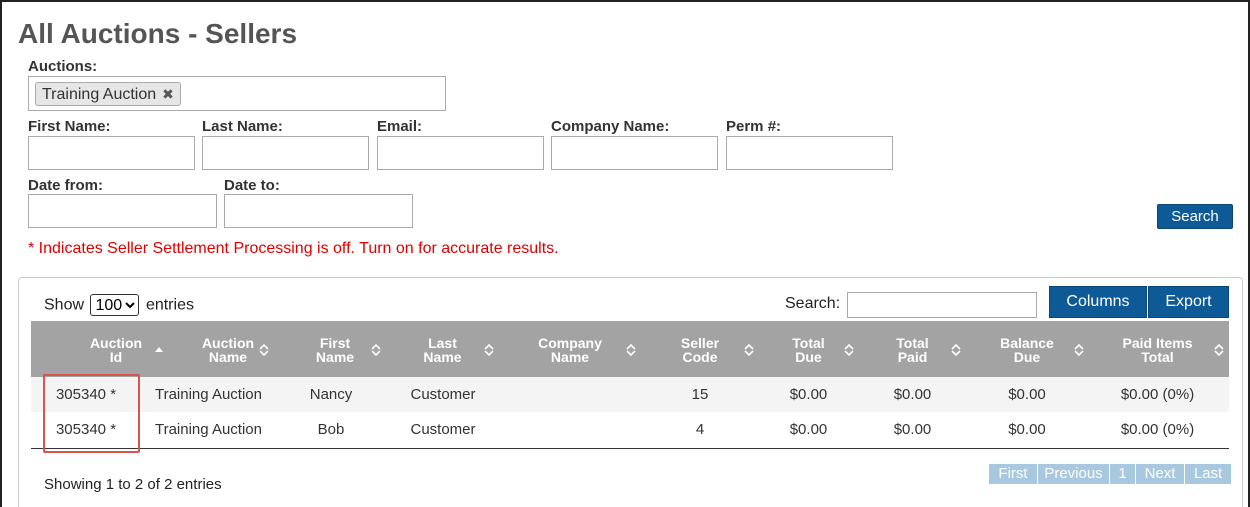 The height and width of the screenshot is (507, 1250). I want to click on sort-asc-icon, so click(159, 349).